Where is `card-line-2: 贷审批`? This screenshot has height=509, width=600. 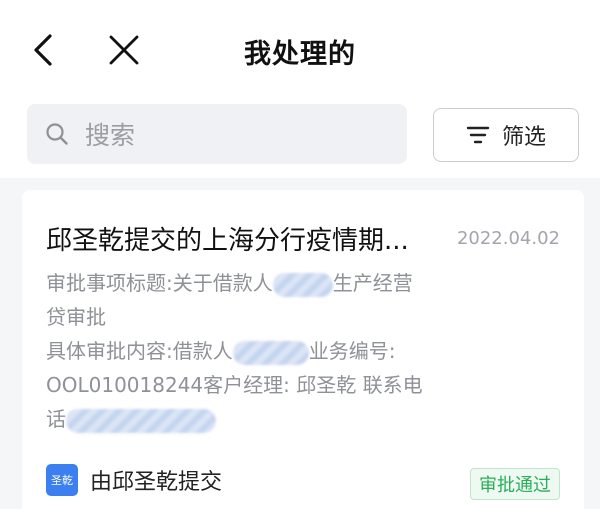
card-line-2: 贷审批 is located at coordinates (76, 317).